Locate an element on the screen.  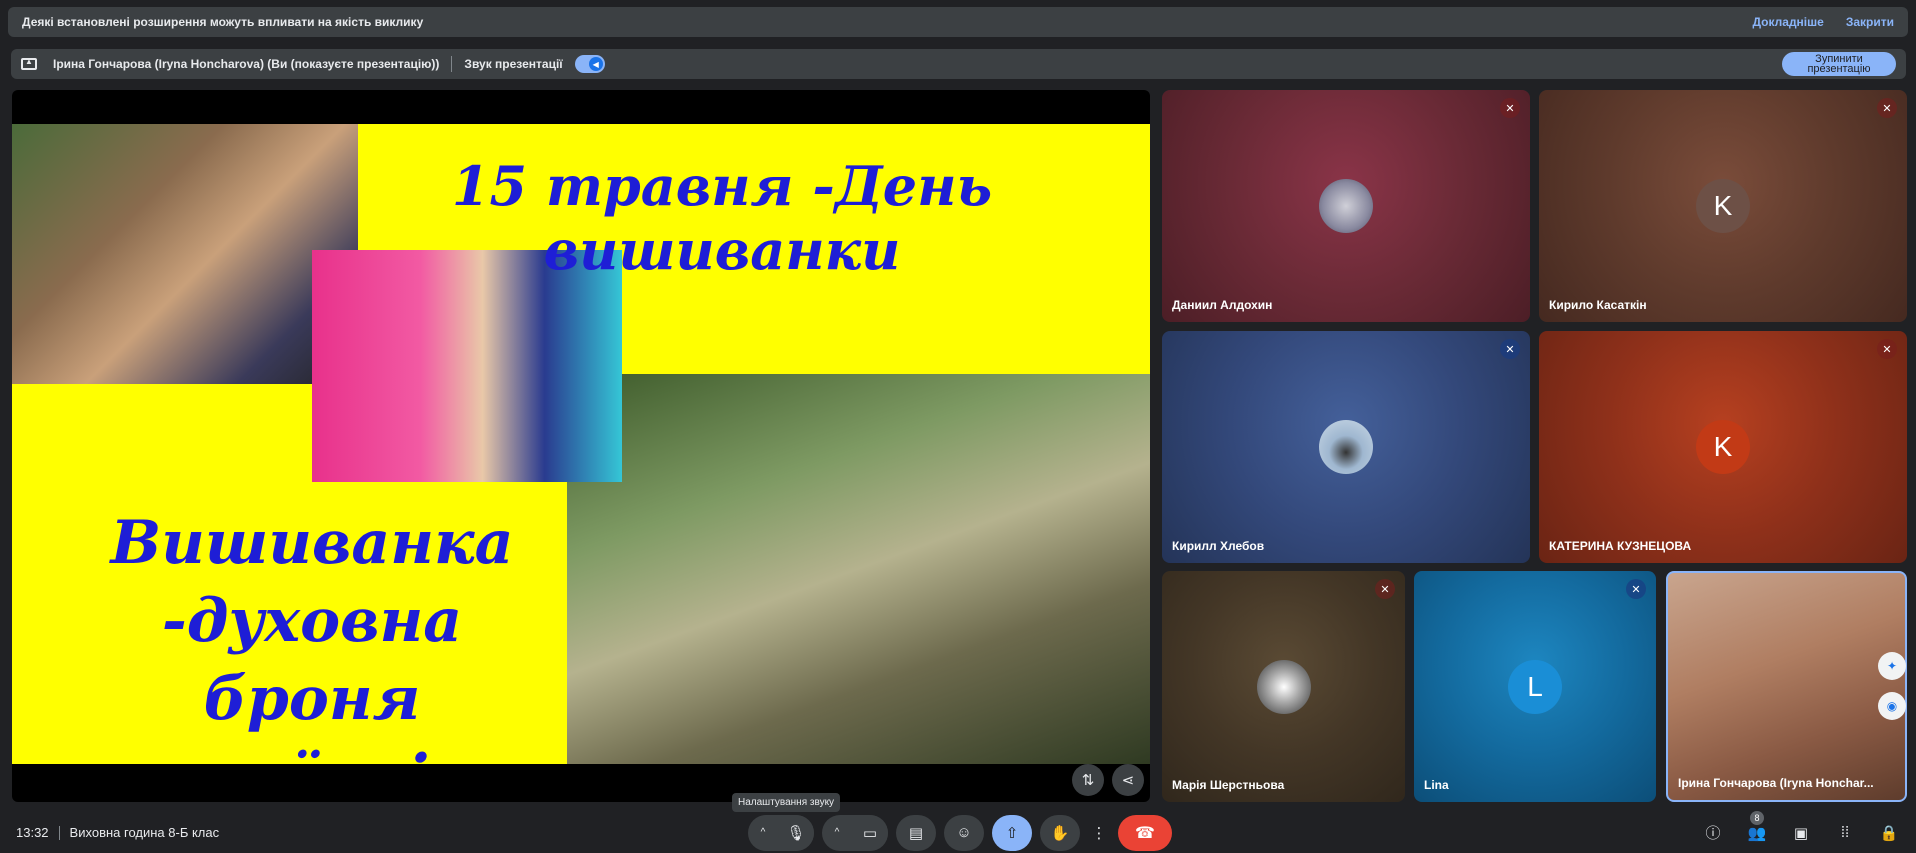
learn-more-link: Докладніше is located at coordinates (1787, 22).